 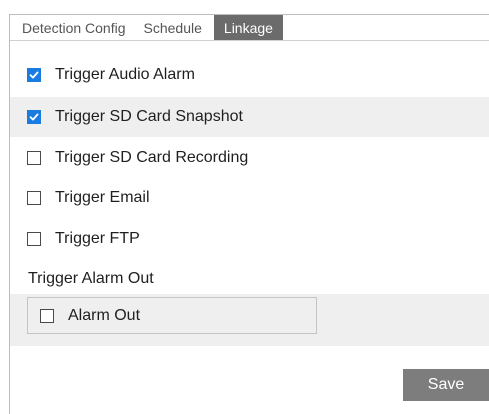 I want to click on alarm-out-item: Alarm Out, so click(x=172, y=315).